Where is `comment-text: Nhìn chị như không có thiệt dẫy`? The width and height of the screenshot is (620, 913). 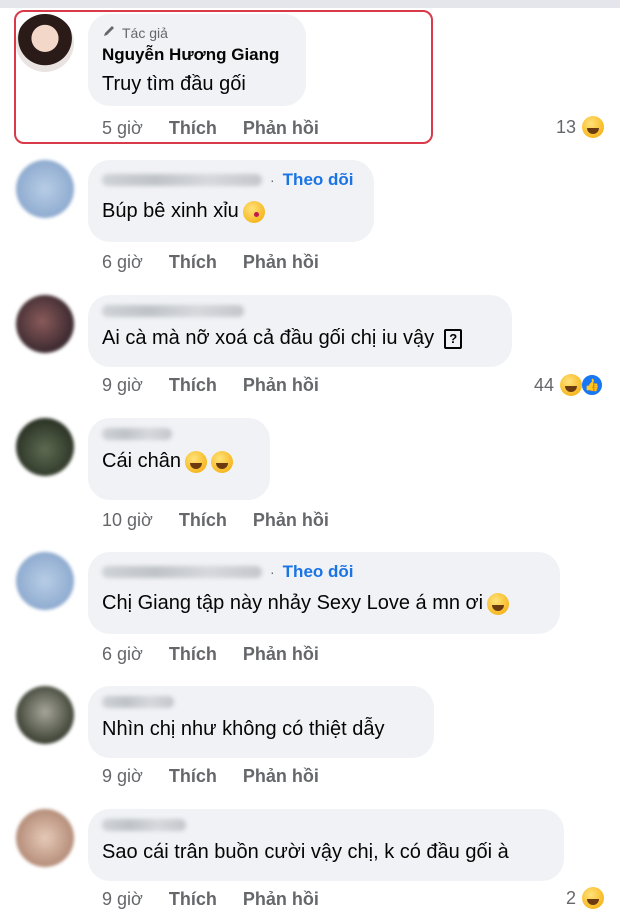
comment-text: Nhìn chị như không có thiệt dẫy is located at coordinates (243, 729).